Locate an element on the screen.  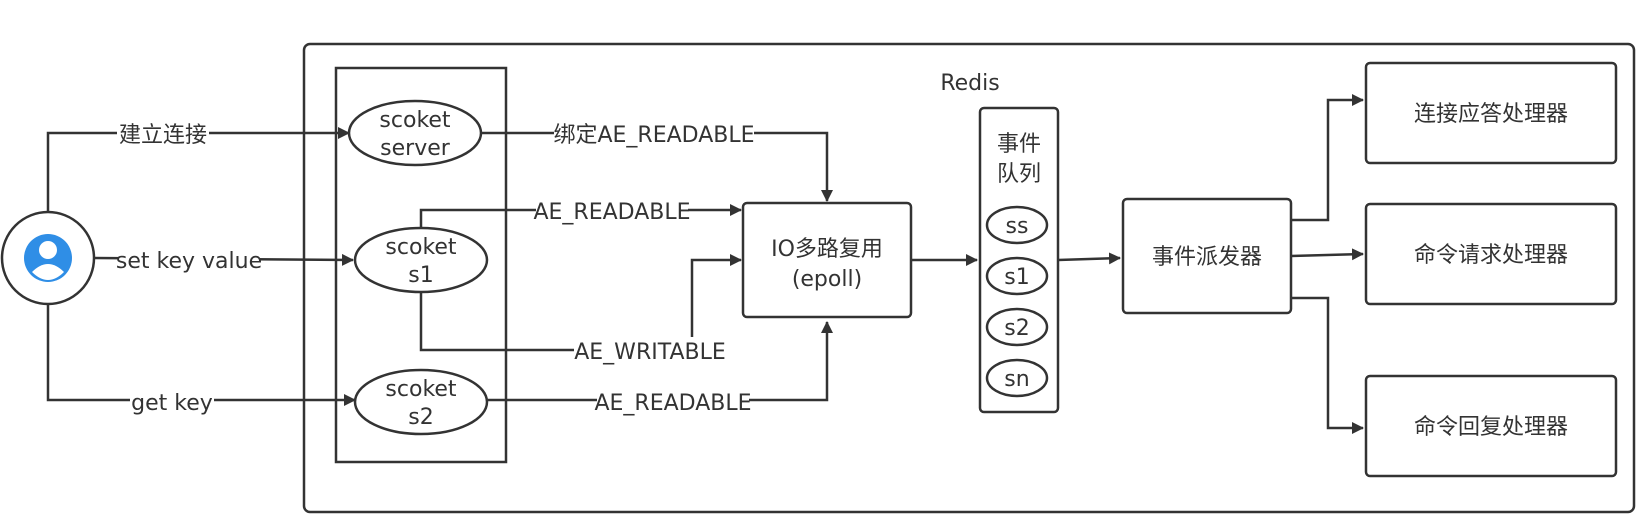
edge-label-get-key: get key is located at coordinates (172, 403).